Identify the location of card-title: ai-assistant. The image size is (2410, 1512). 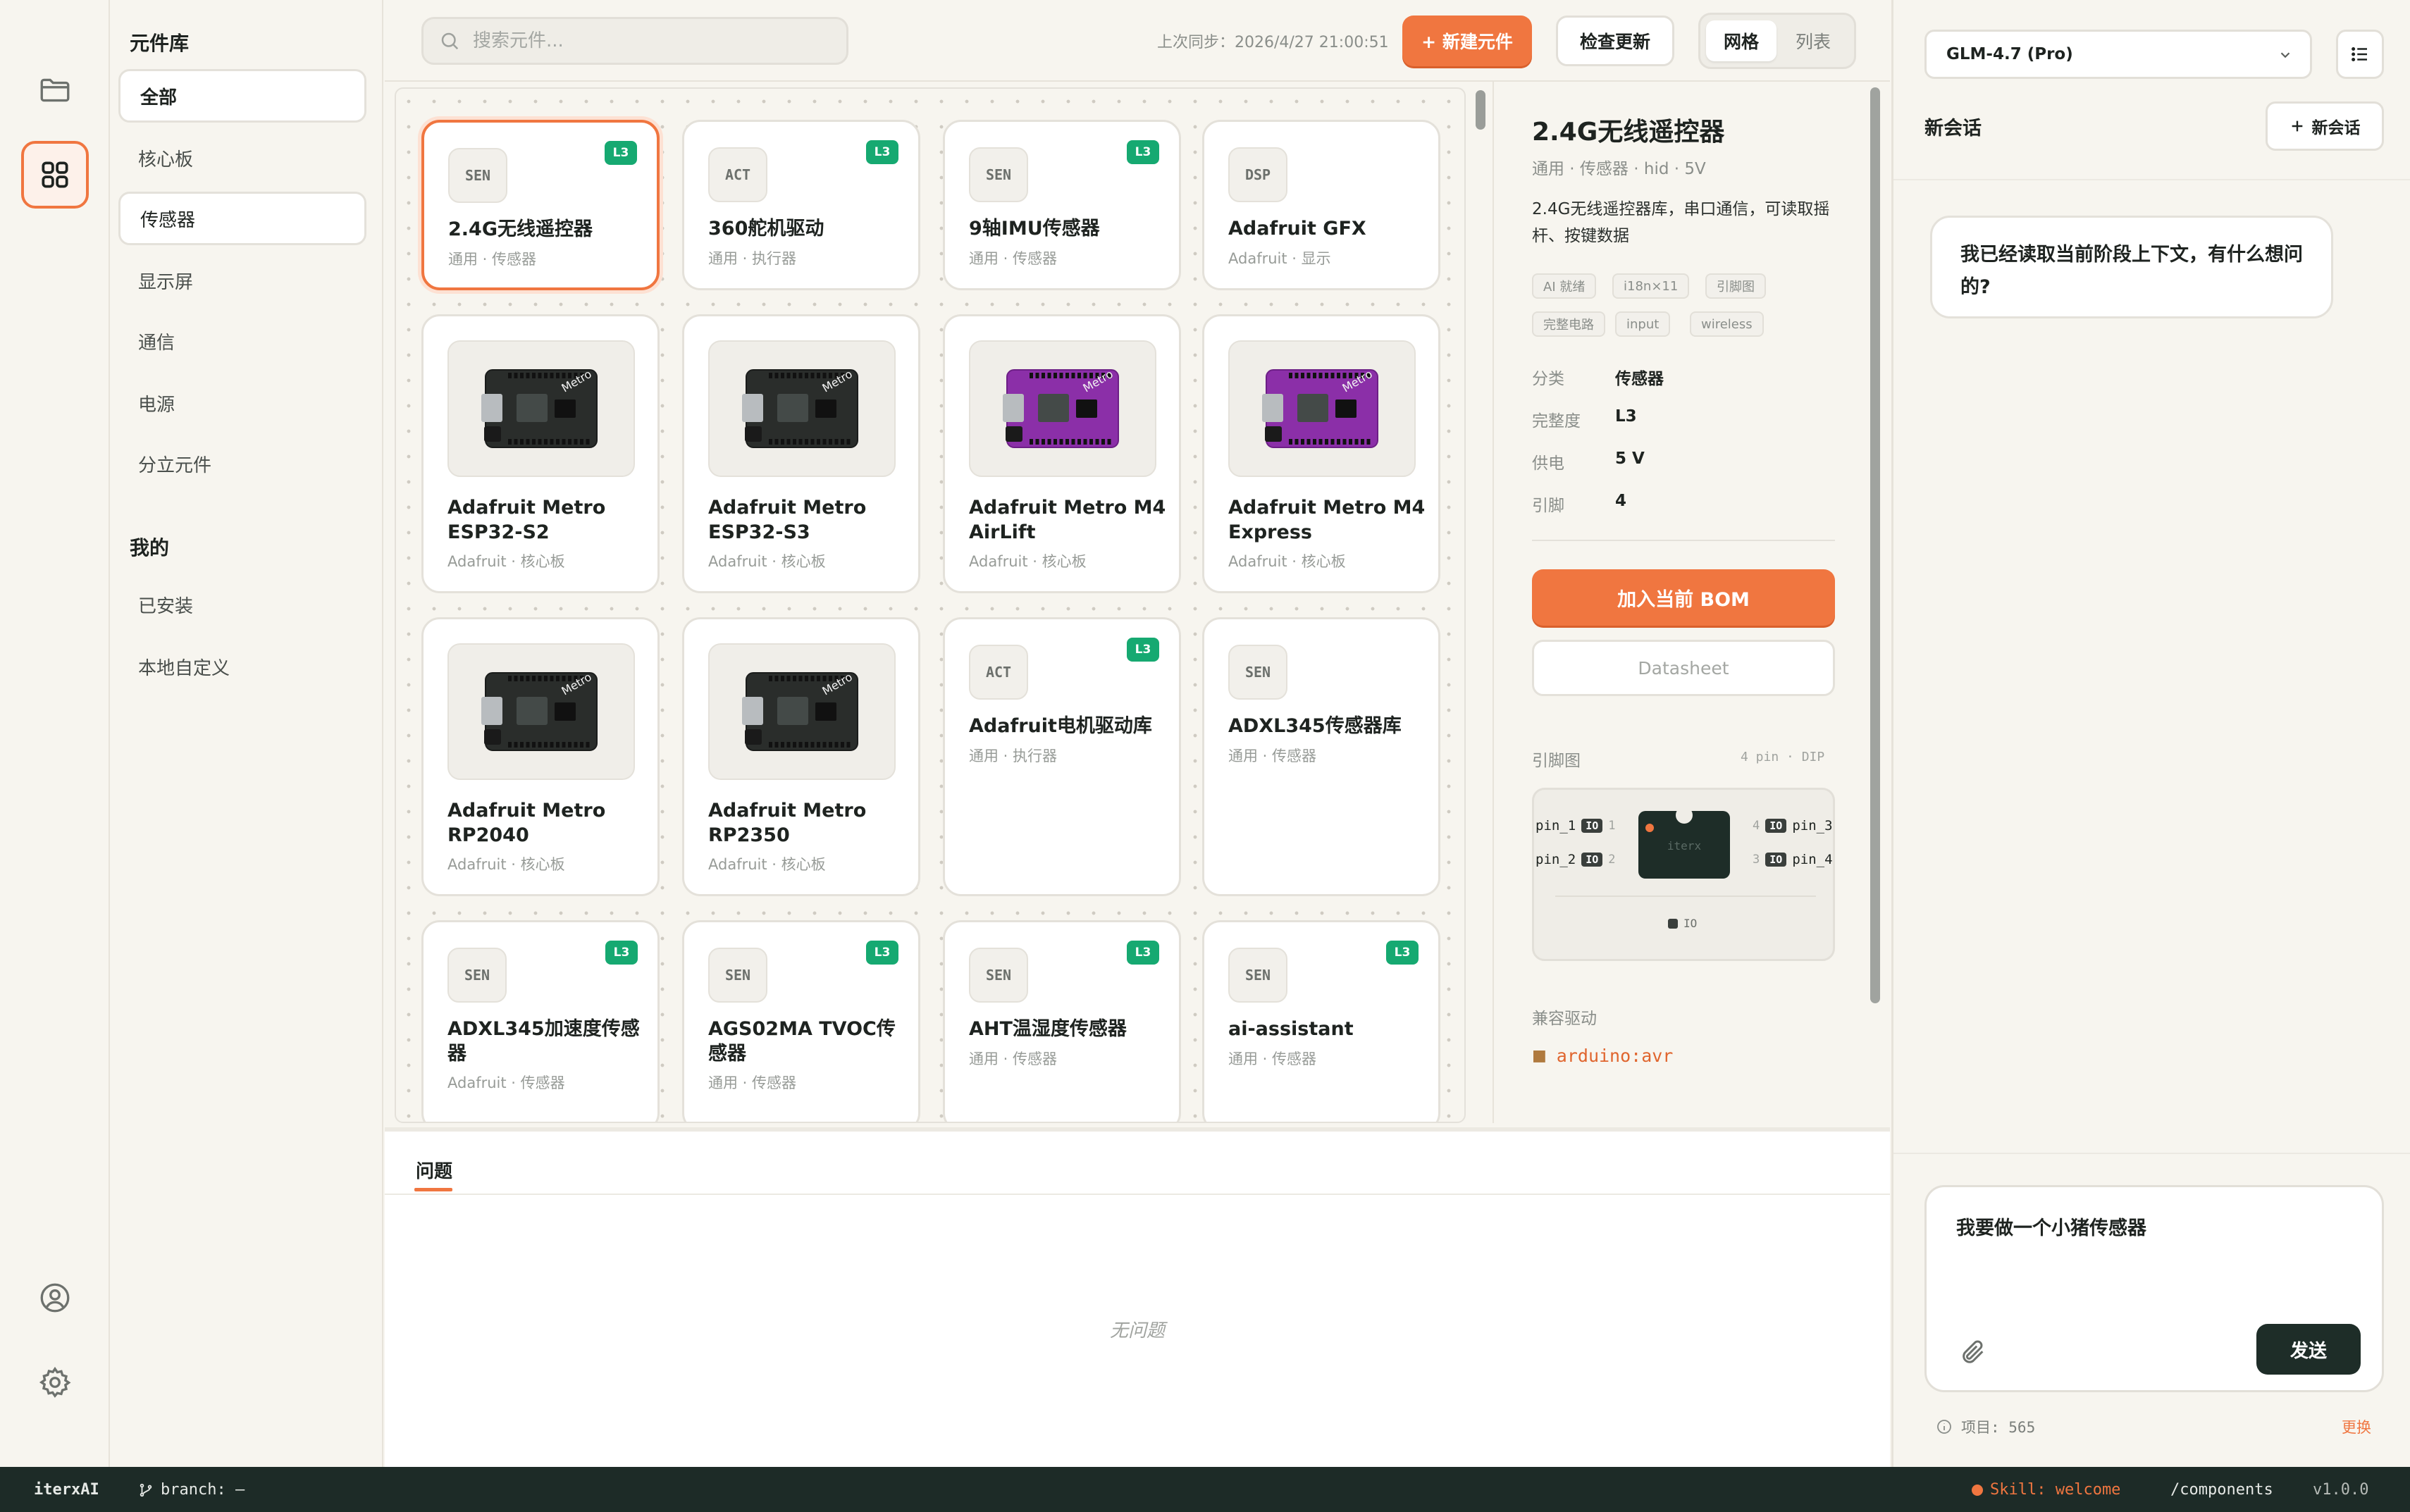
(1291, 1029).